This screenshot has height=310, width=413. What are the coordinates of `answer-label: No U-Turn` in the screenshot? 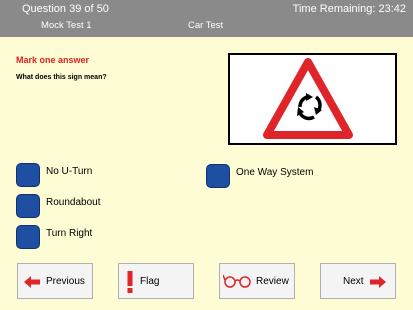 It's located at (69, 171).